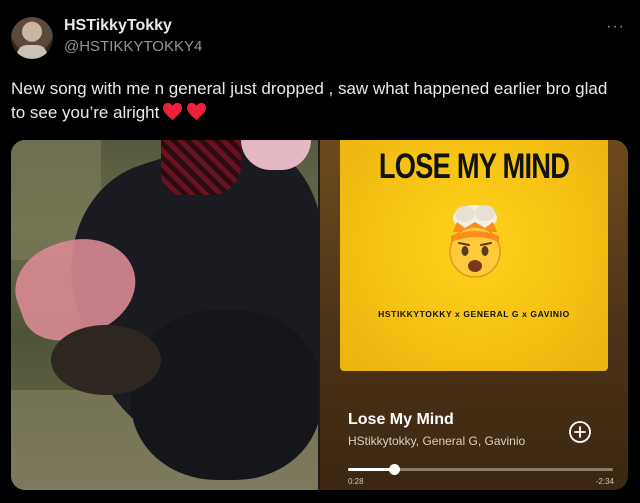 The width and height of the screenshot is (640, 503). I want to click on progress-fill, so click(371, 469).